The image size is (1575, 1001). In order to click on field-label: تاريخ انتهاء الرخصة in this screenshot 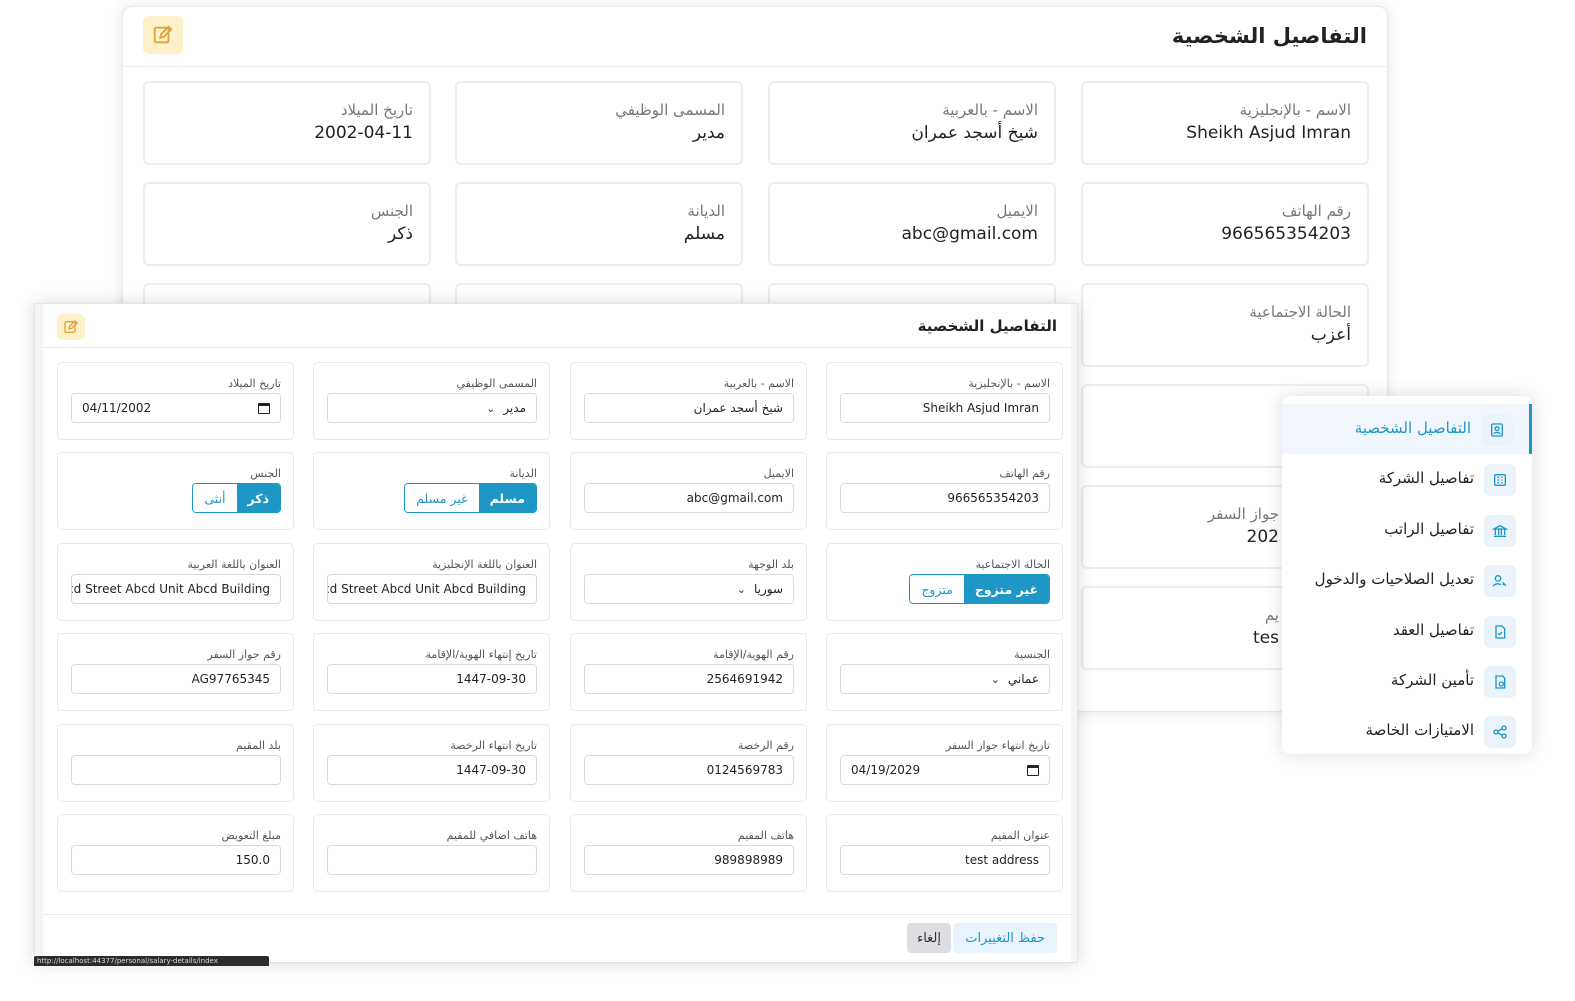, I will do `click(493, 745)`.